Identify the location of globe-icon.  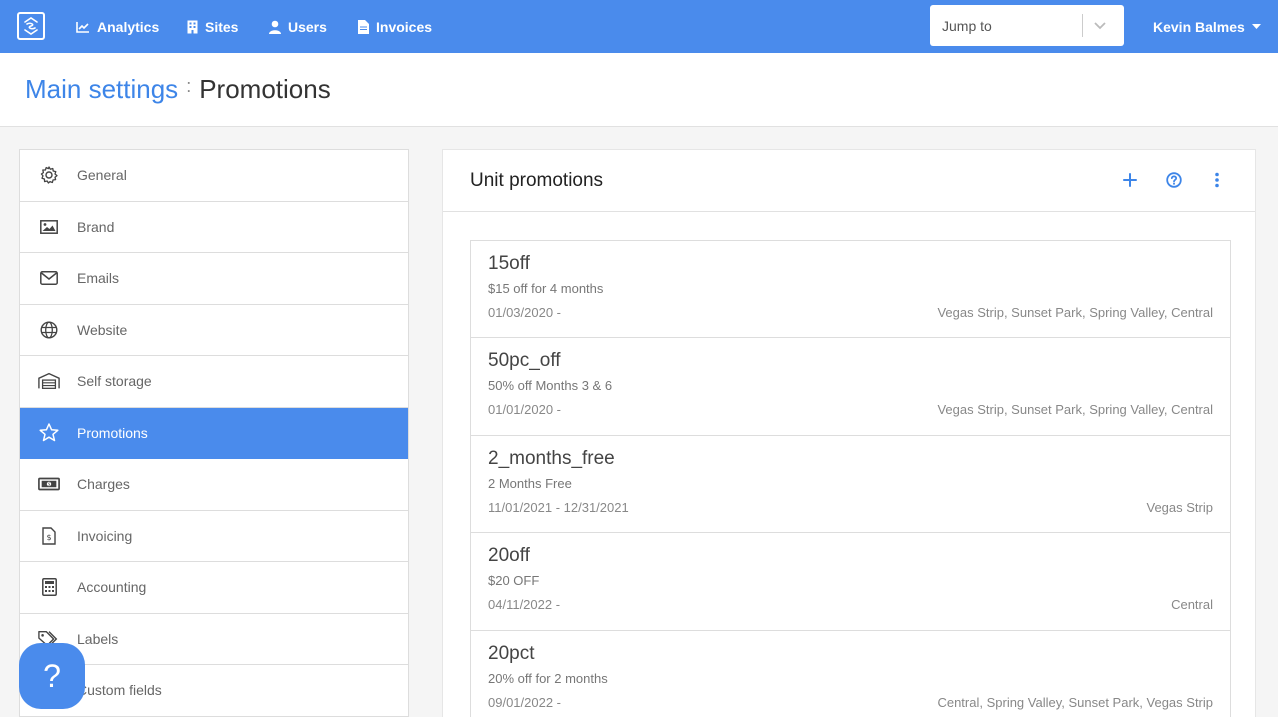
(49, 330).